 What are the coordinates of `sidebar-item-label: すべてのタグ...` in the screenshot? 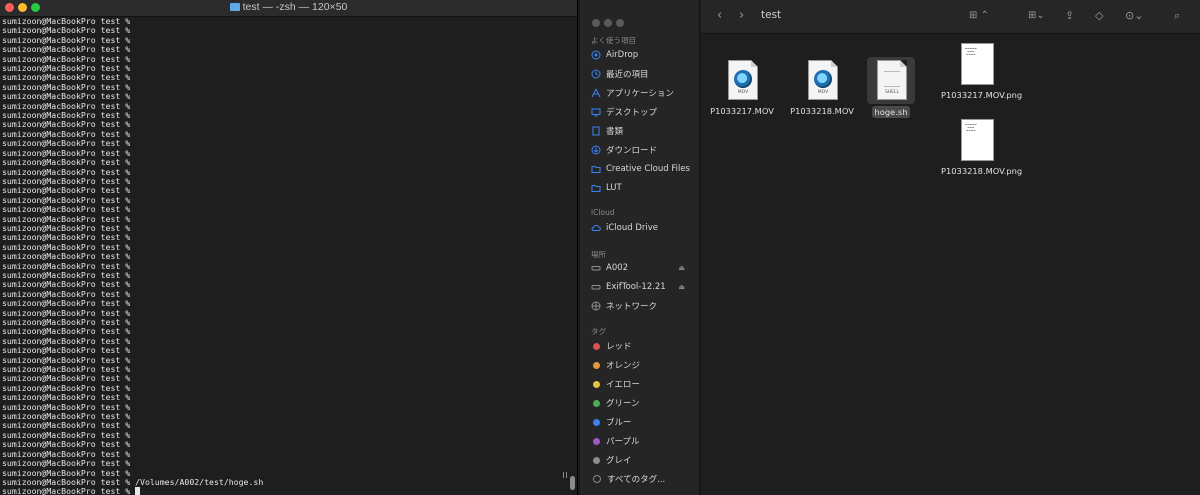 It's located at (636, 480).